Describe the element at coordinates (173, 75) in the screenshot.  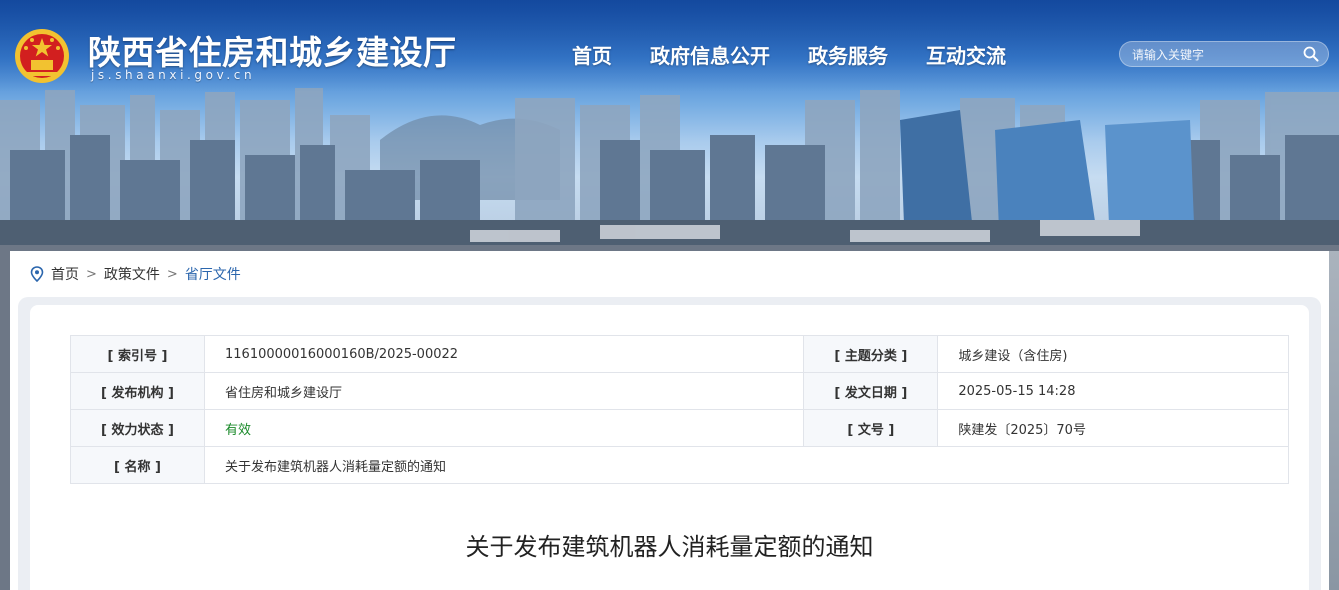
I see `site-domain: js.shaanxi.gov.cn` at that location.